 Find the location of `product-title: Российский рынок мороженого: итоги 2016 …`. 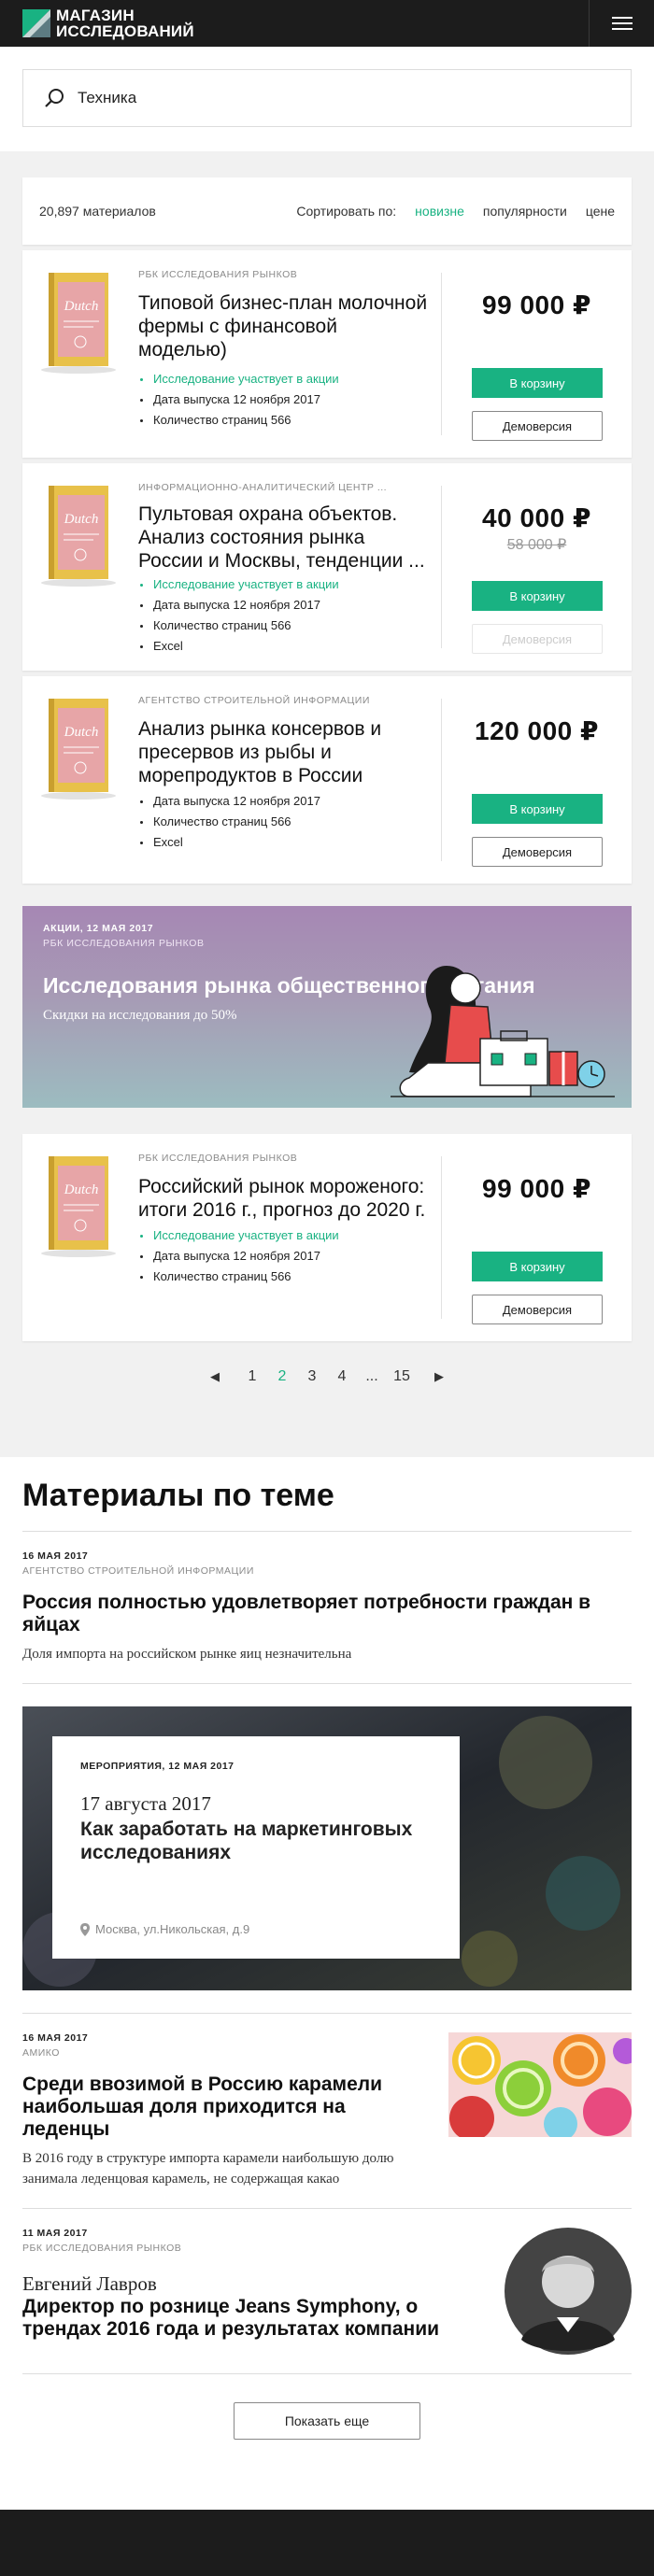

product-title: Российский рынок мороженого: итоги 2016 … is located at coordinates (283, 1198).